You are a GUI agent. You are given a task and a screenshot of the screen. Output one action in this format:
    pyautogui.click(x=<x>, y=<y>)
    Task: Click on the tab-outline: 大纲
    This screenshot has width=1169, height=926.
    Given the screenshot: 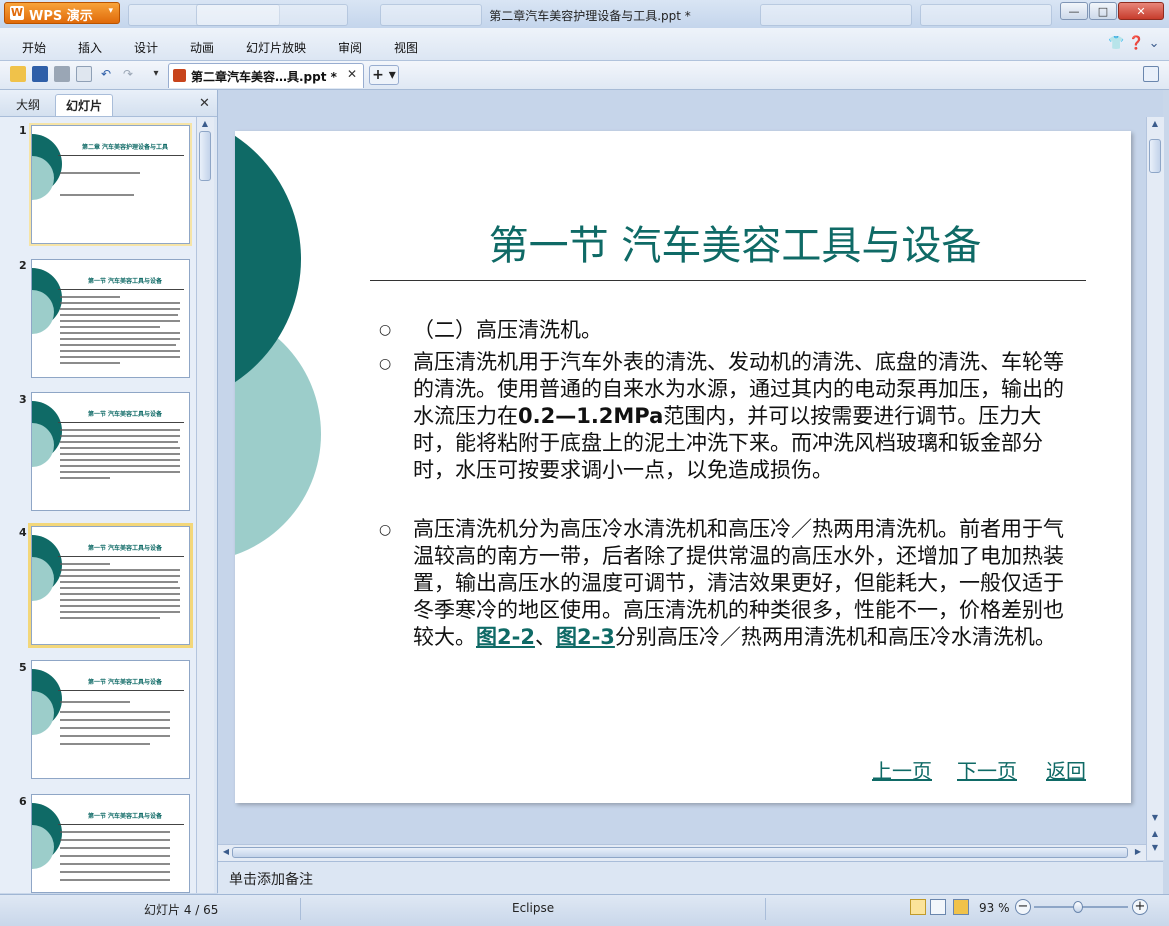 What is the action you would take?
    pyautogui.click(x=28, y=105)
    